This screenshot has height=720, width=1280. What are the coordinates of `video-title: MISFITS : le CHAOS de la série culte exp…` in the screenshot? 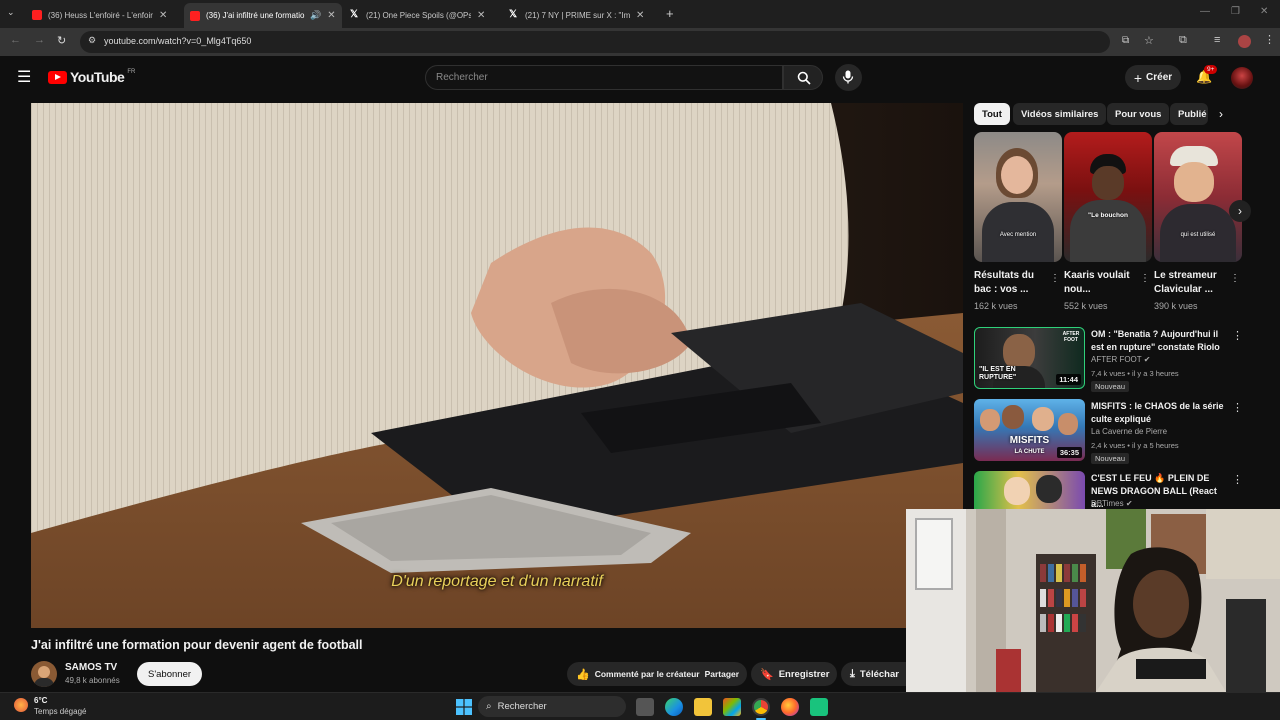 It's located at (1158, 413).